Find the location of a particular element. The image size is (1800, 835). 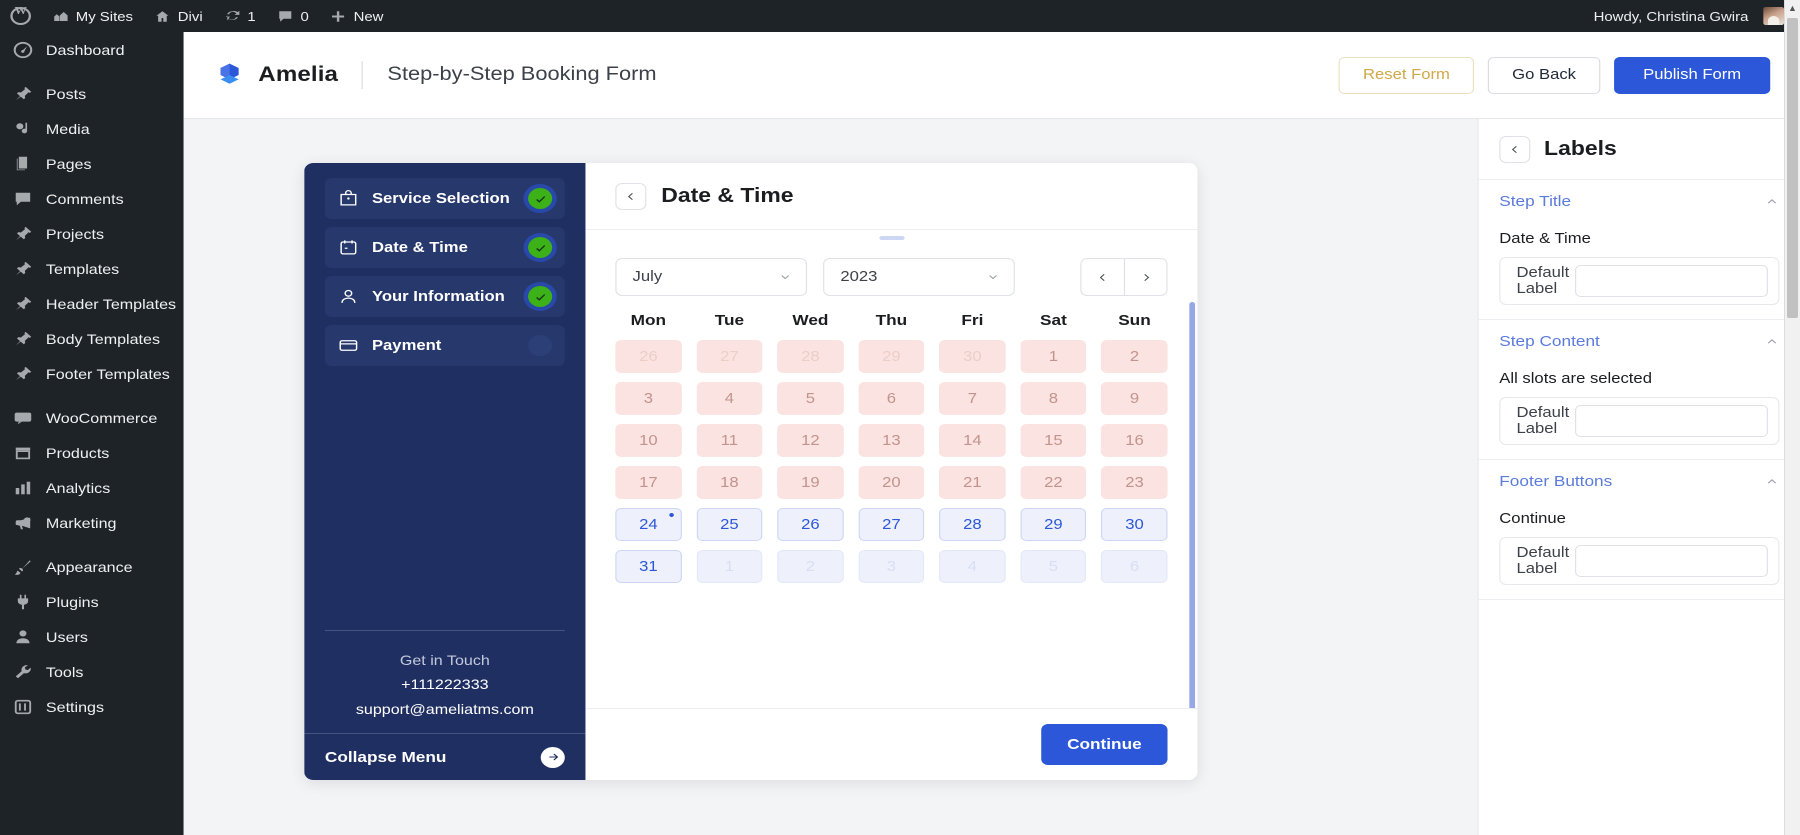

sidebar-item-media: Media is located at coordinates (92, 128).